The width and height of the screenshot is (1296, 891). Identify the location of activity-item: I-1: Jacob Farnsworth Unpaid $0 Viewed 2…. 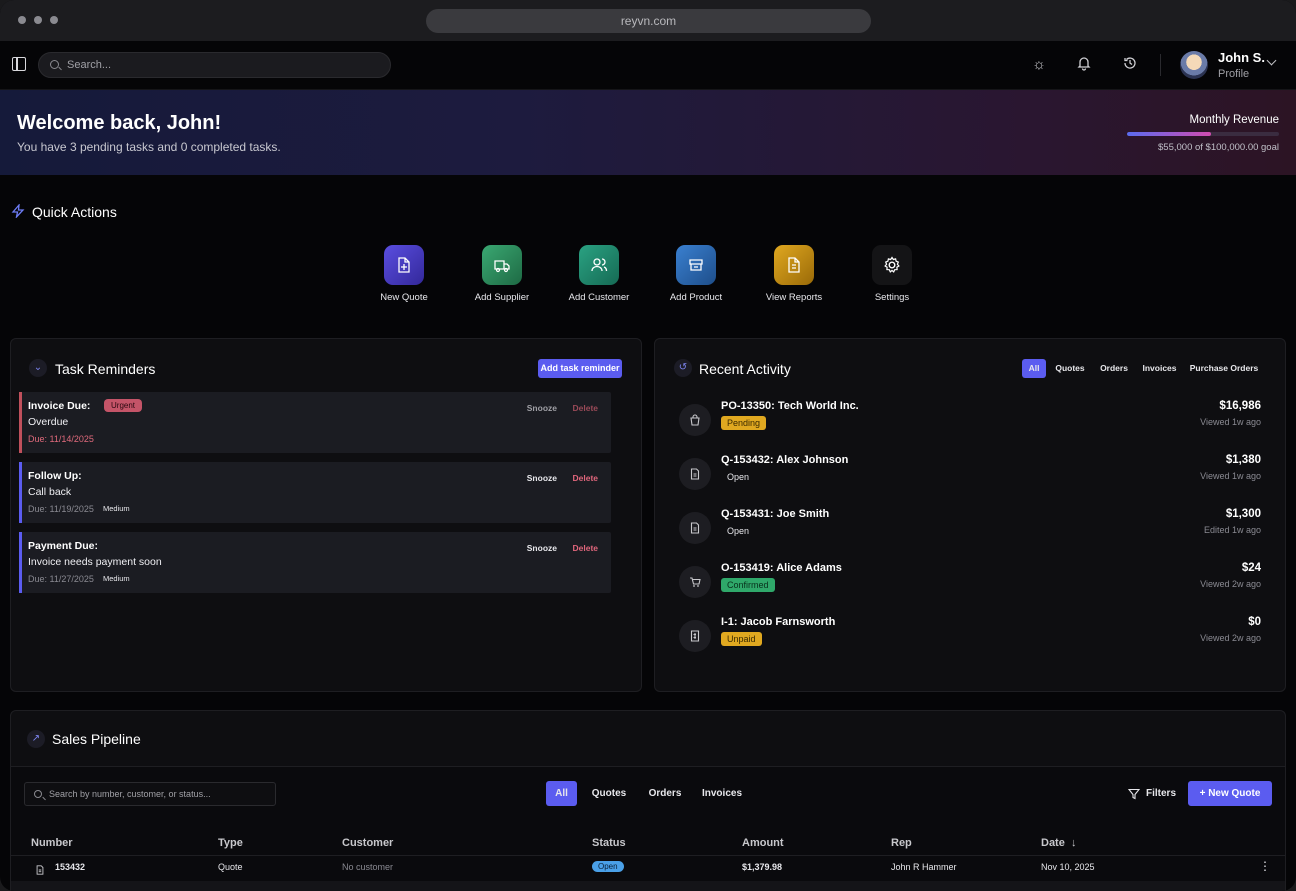
(970, 640).